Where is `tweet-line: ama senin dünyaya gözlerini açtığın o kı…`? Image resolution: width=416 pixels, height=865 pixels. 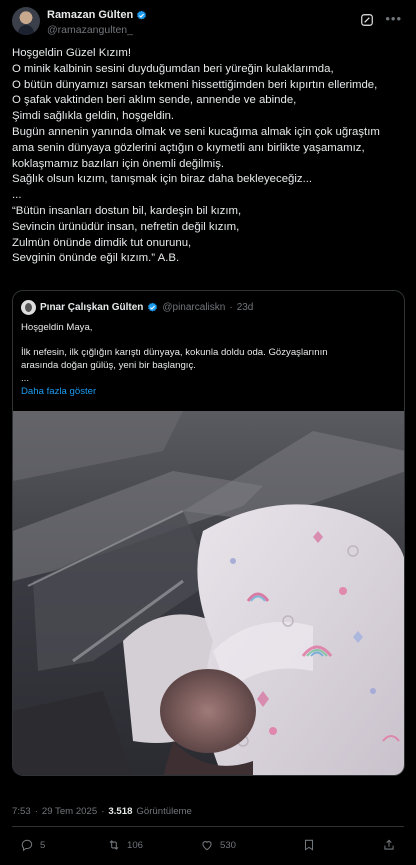 tweet-line: ama senin dünyaya gözlerini açtığın o kı… is located at coordinates (188, 147).